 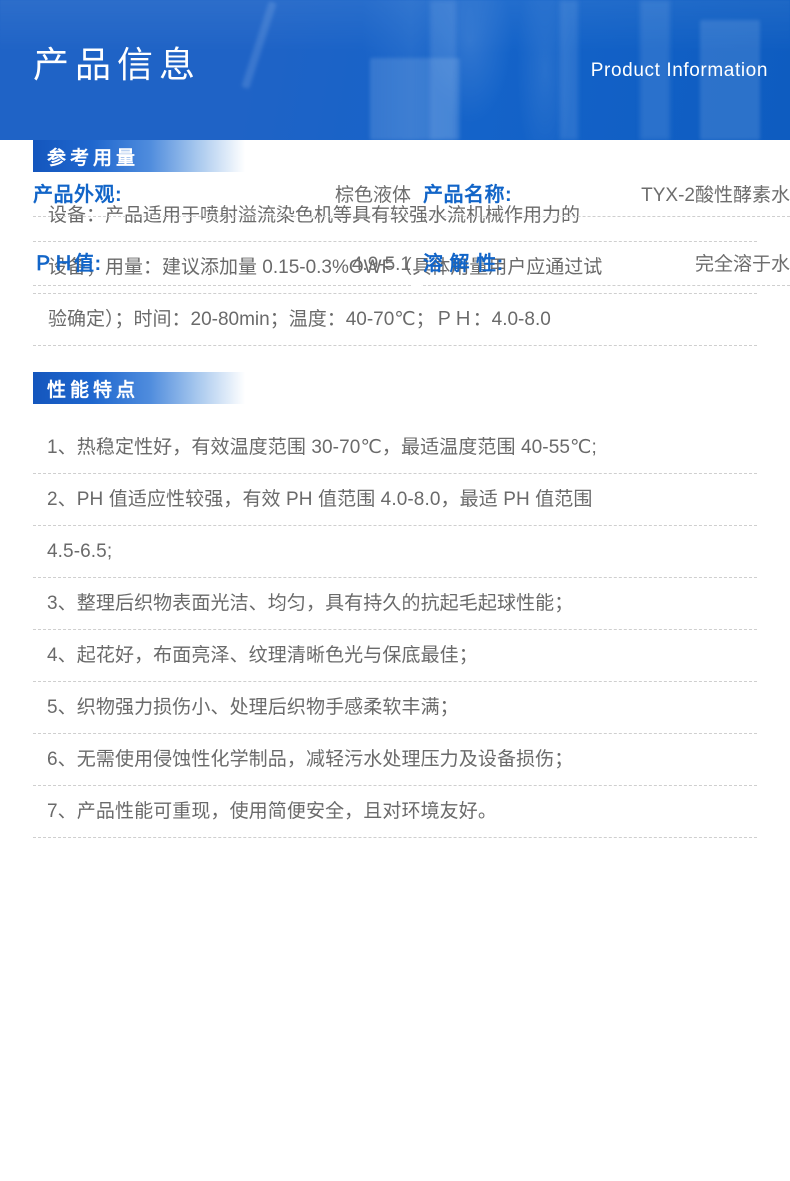 What do you see at coordinates (395, 552) in the screenshot?
I see `feature-item: 4.5-6.5;` at bounding box center [395, 552].